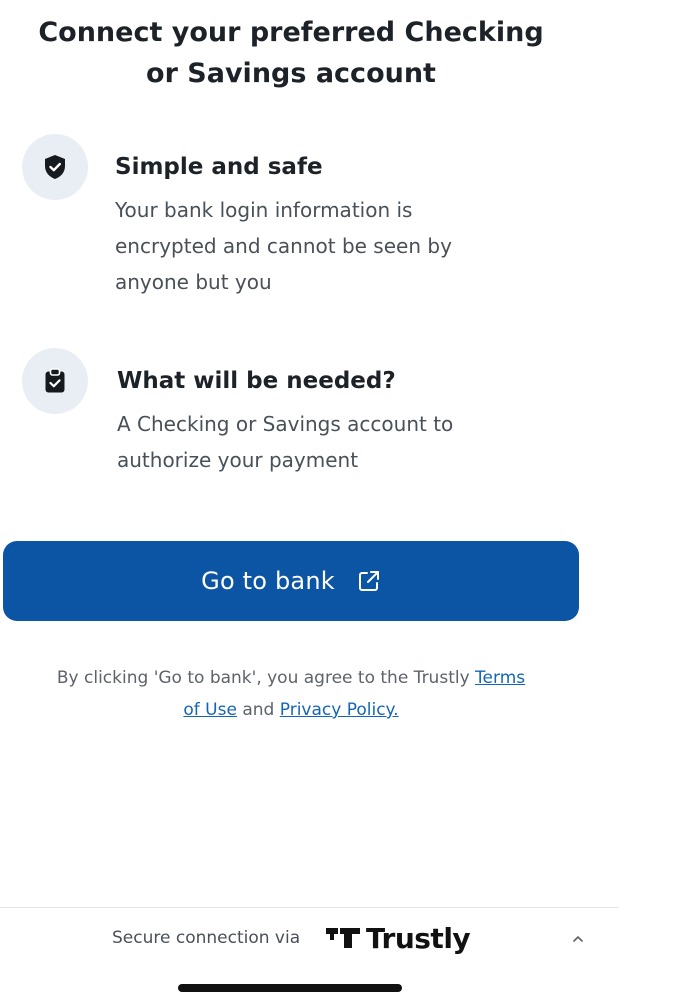  What do you see at coordinates (339, 710) in the screenshot?
I see `privacy-policy-link: Privacy Policy.` at bounding box center [339, 710].